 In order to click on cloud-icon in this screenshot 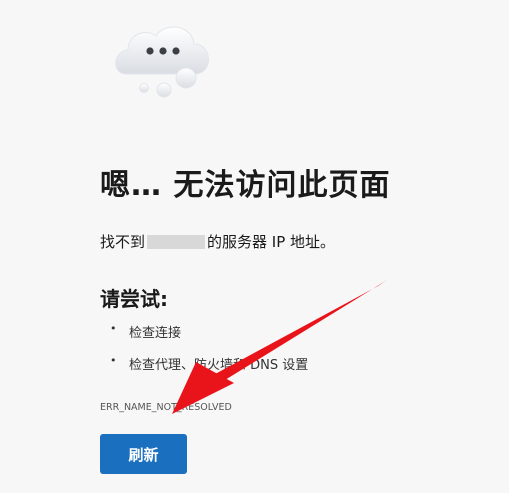, I will do `click(163, 59)`.